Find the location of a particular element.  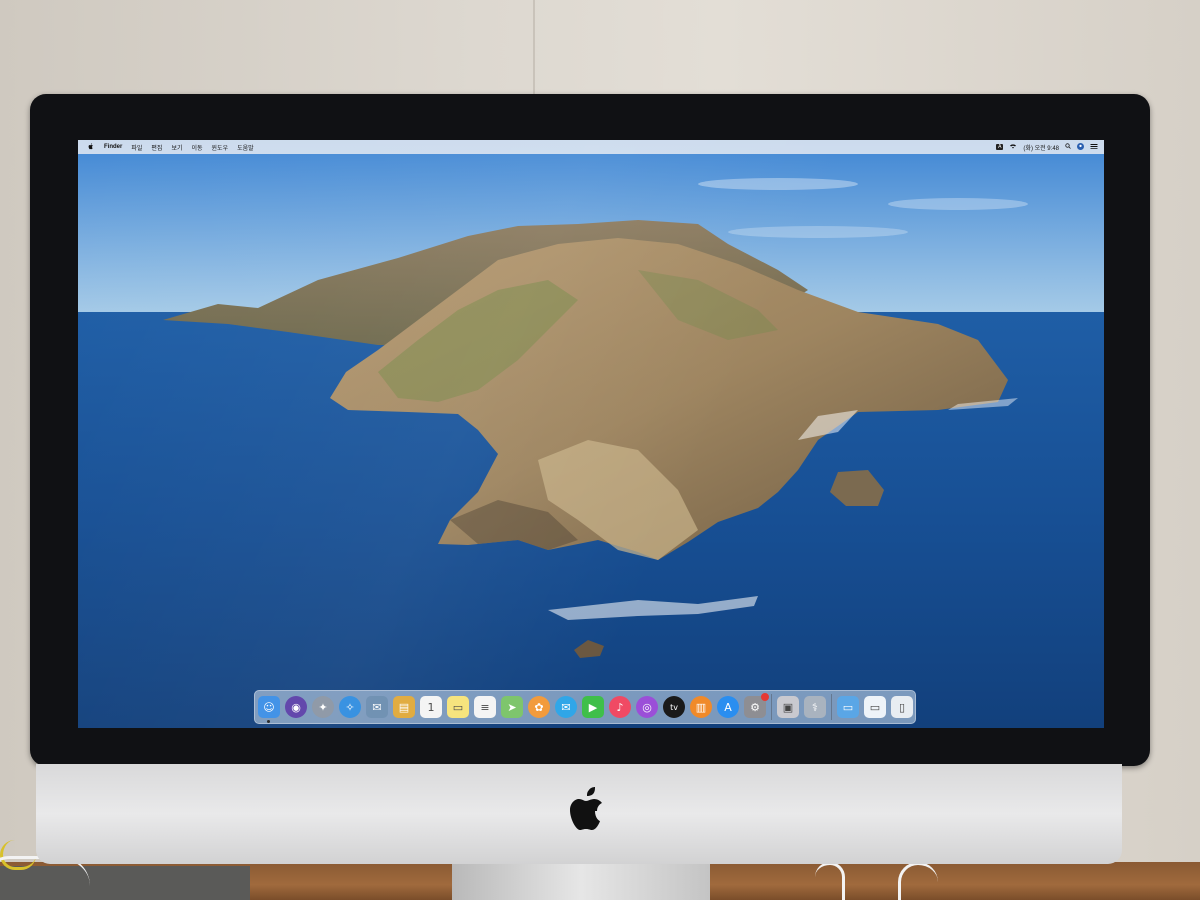

menu-file: 파일 is located at coordinates (136, 147).